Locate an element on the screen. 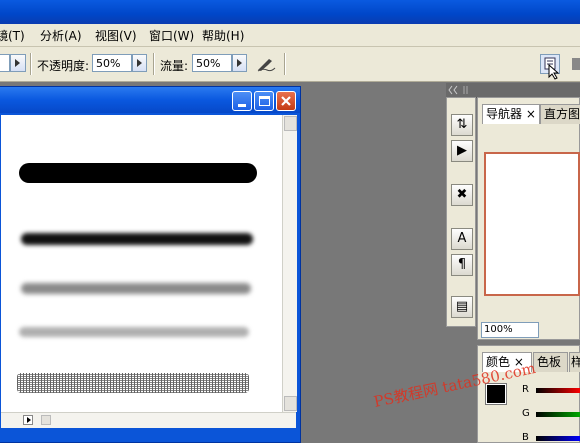  scroll-left-arrow-icon is located at coordinates (46, 420).